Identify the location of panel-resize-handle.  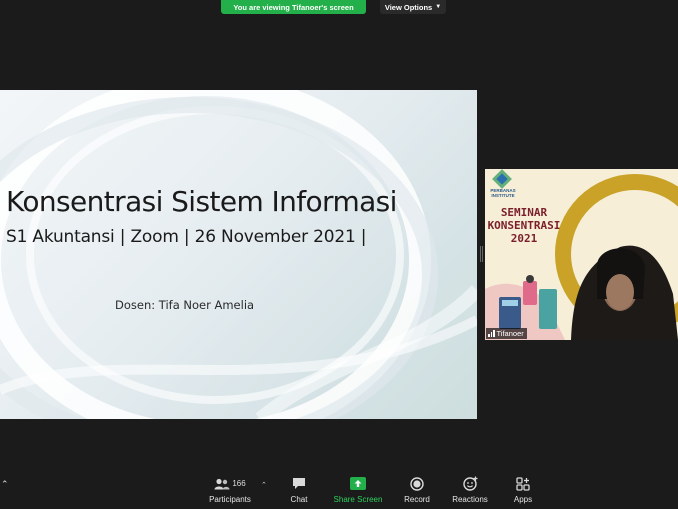
(481, 254).